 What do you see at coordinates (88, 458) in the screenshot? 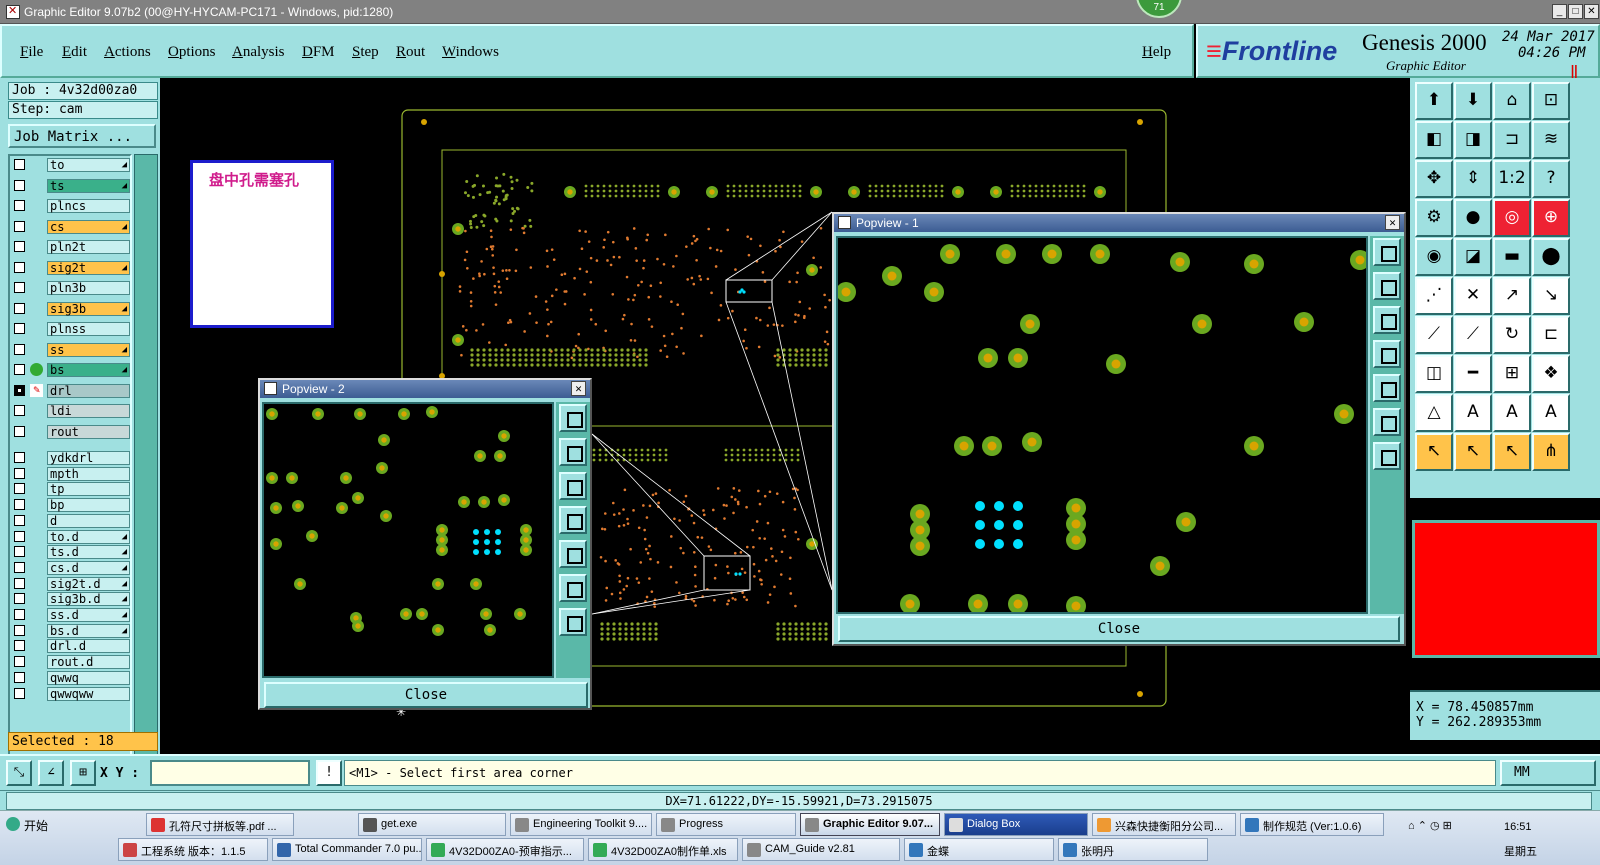
I see `layer-name: ydkdrl` at bounding box center [88, 458].